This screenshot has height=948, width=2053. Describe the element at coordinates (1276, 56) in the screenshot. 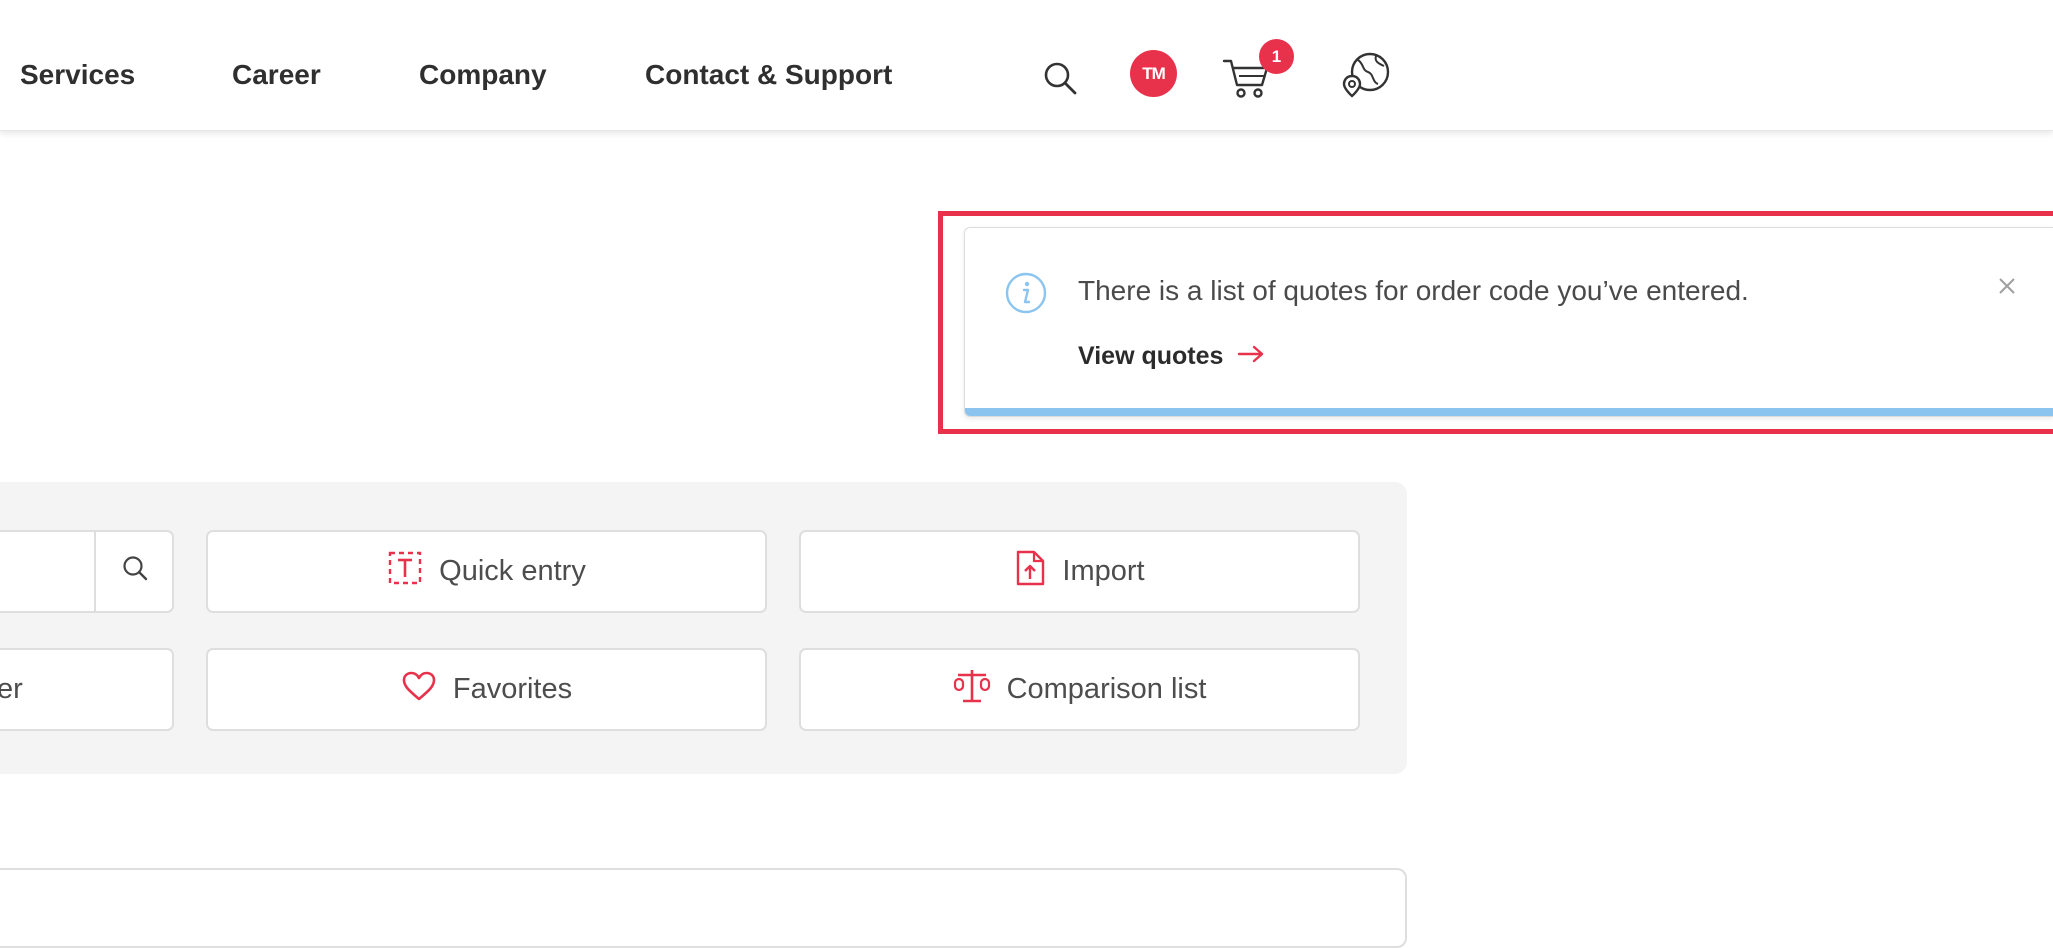

I see `cart-count-badge: 1` at that location.